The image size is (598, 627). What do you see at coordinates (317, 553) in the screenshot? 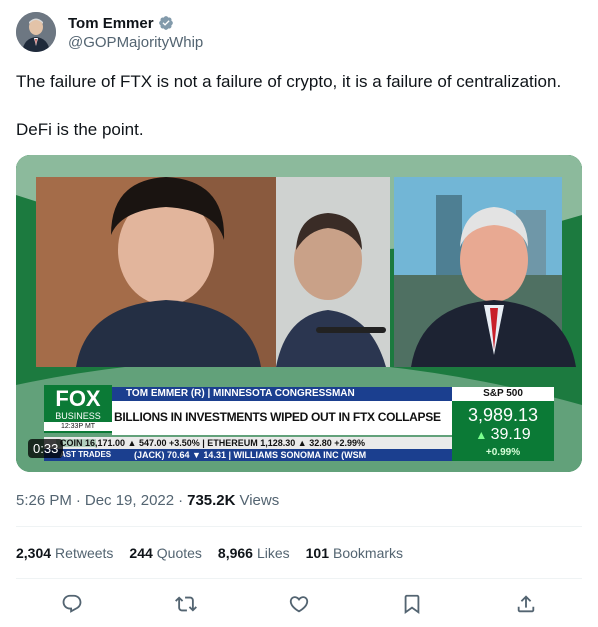
I see `bookmarks-count: 101` at bounding box center [317, 553].